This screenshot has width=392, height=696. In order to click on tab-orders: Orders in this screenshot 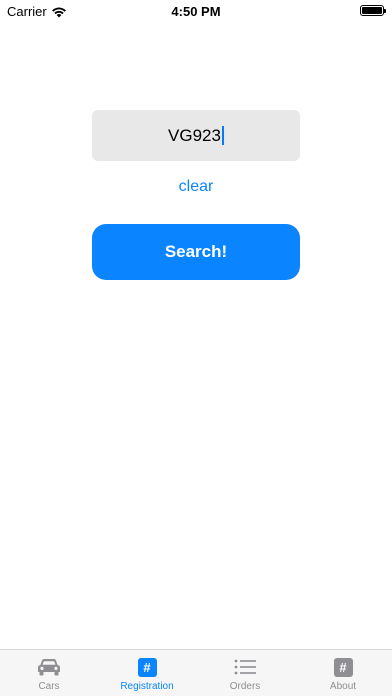, I will do `click(245, 673)`.